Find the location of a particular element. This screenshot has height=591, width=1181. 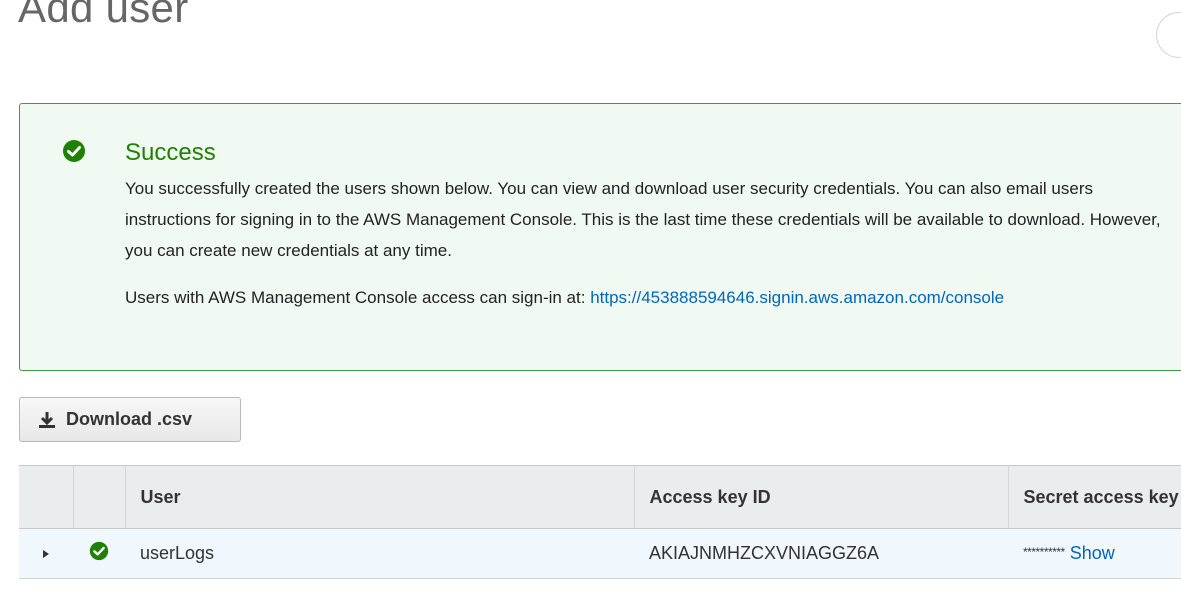

secret-masked-value: ********** is located at coordinates (1044, 552).